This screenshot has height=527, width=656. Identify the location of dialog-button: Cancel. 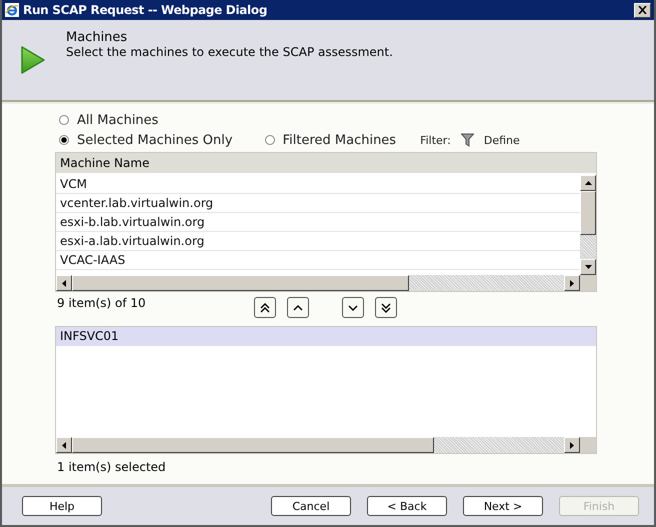
(311, 506).